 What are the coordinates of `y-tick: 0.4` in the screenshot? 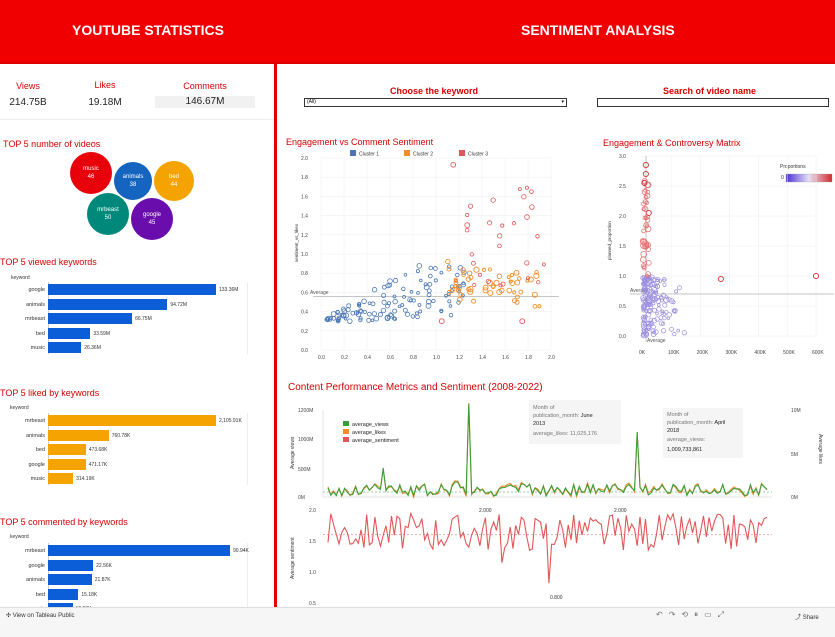 It's located at (304, 313).